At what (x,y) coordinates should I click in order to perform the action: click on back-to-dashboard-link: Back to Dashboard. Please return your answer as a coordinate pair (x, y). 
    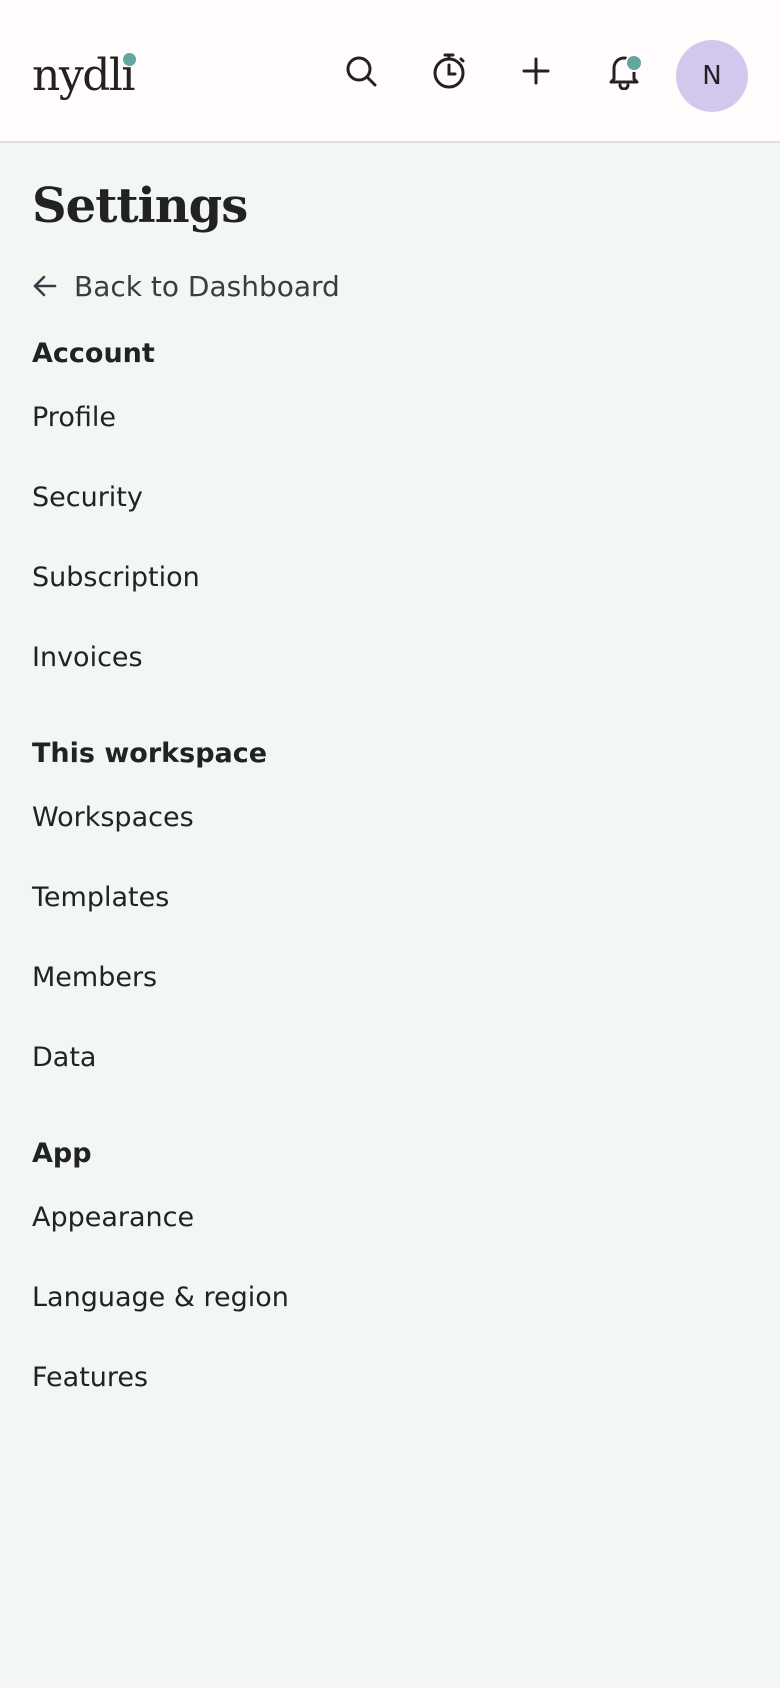
    Looking at the image, I should click on (186, 286).